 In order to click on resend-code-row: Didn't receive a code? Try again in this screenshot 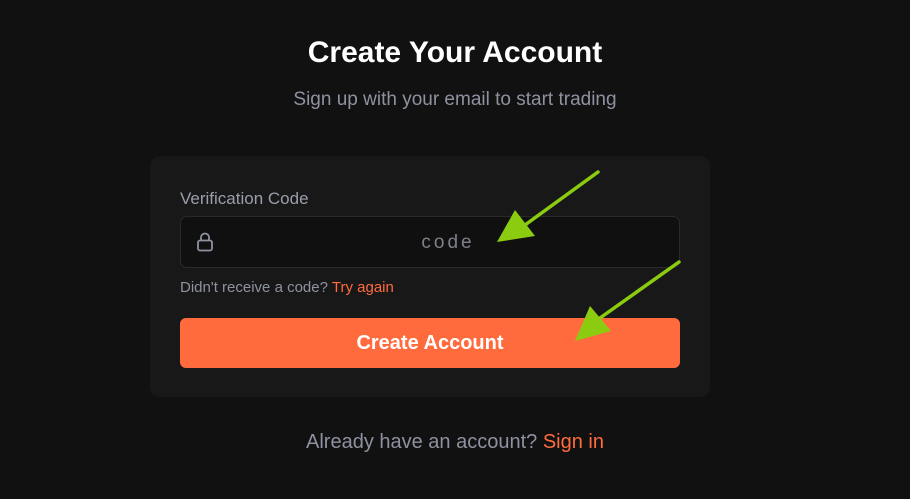, I will do `click(287, 287)`.